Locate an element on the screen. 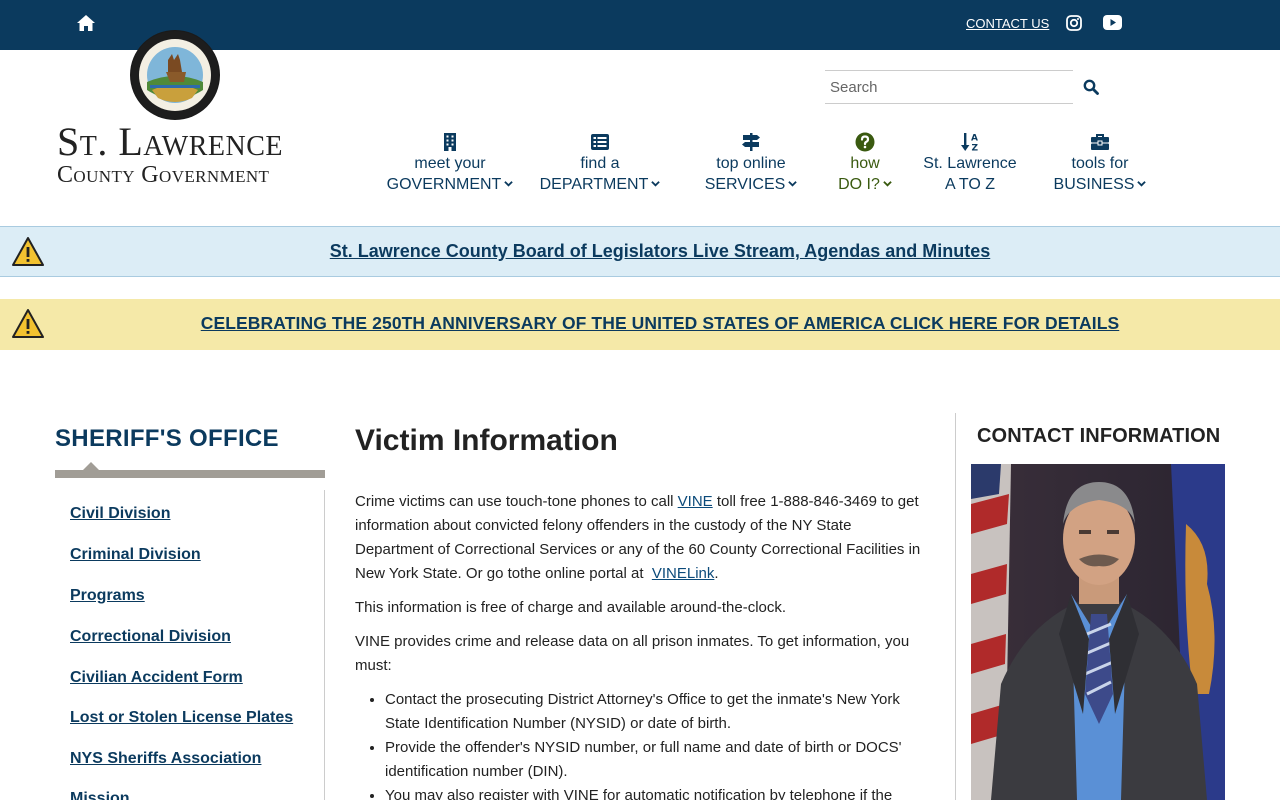  nav-meet-your-government: meet your GOVERNMENT is located at coordinates (450, 163).